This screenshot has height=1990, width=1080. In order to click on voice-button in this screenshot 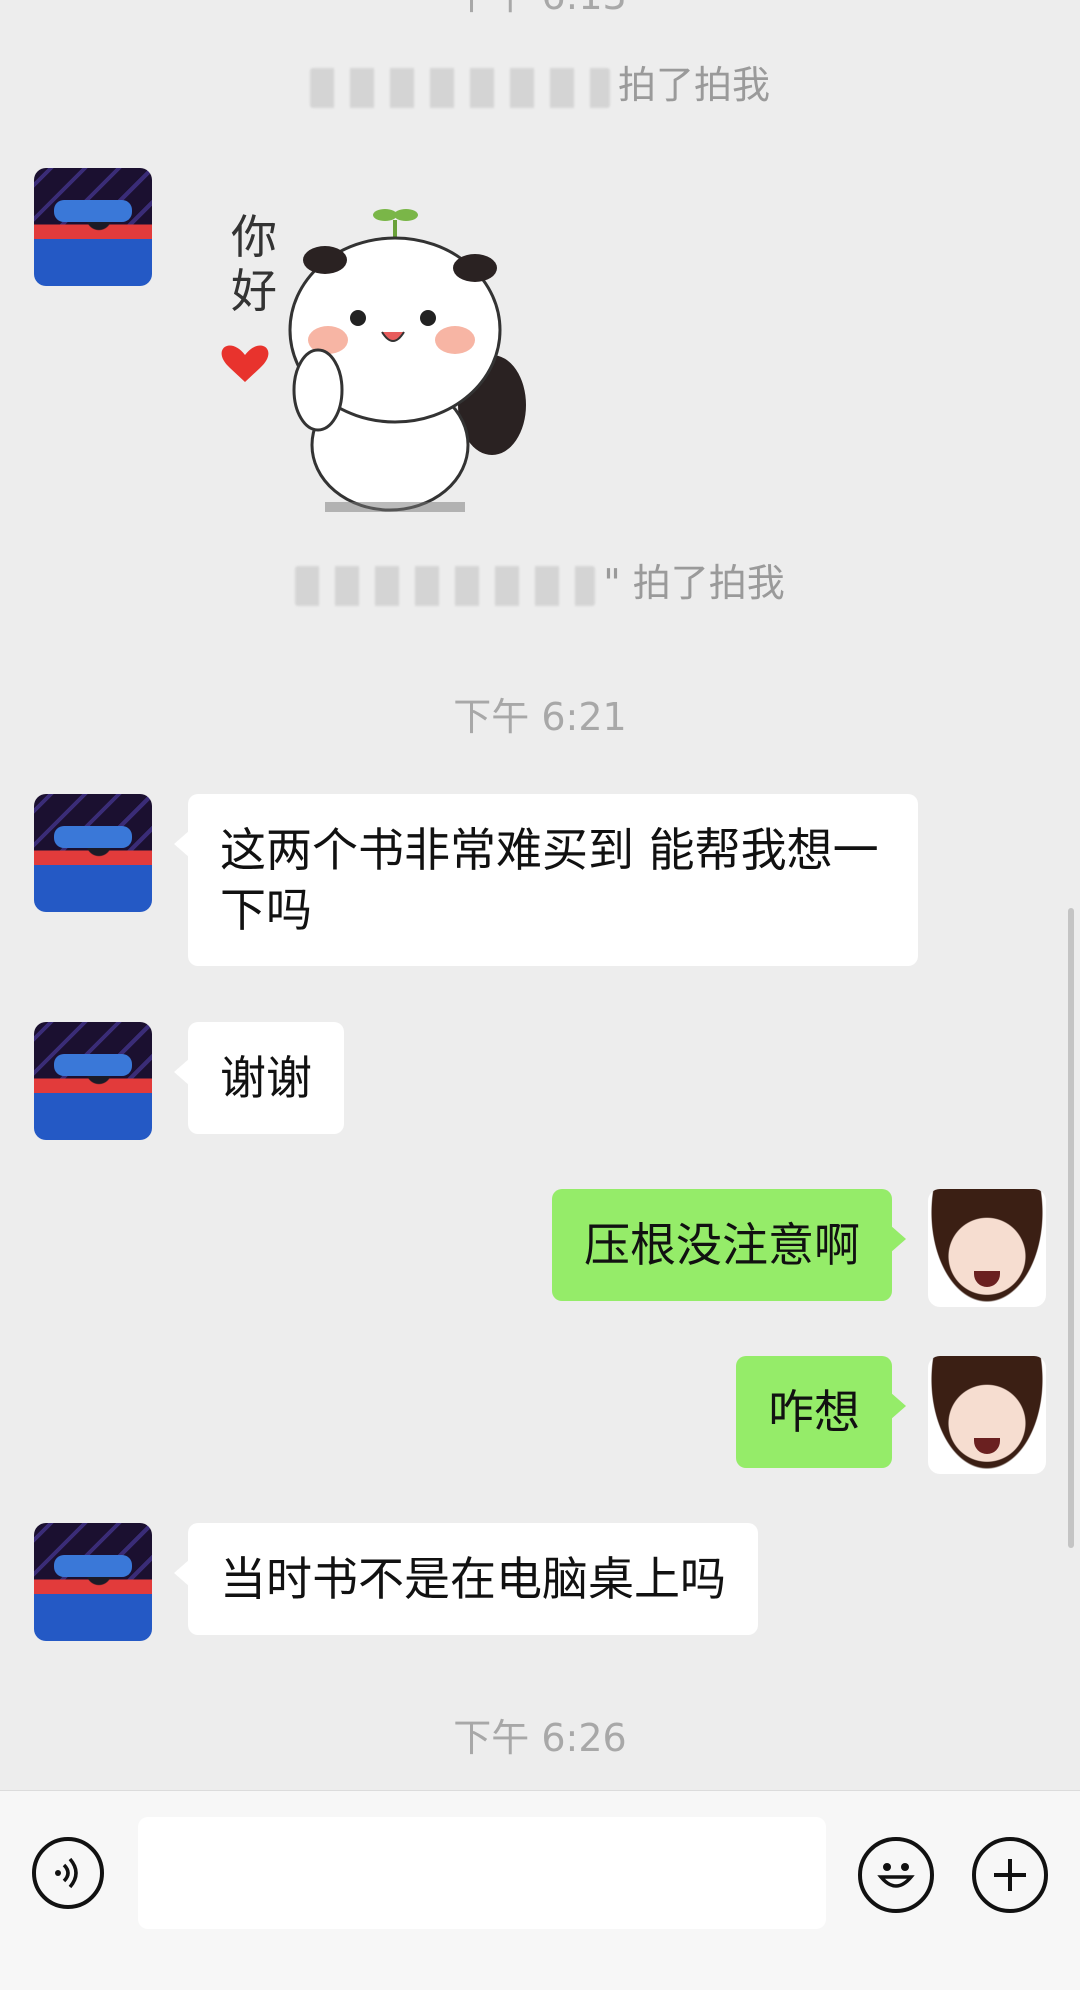, I will do `click(68, 1873)`.